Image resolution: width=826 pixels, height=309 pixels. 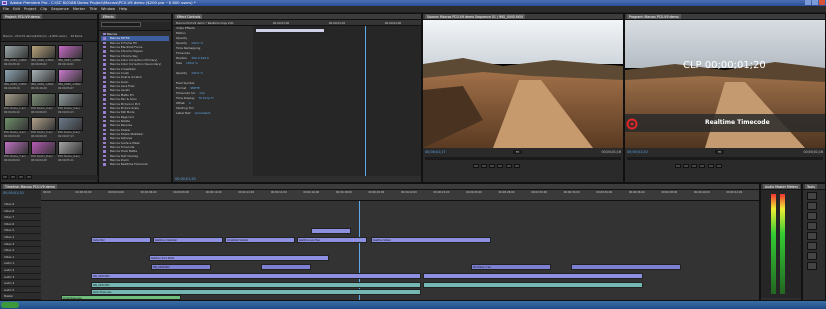 I want to click on slip-tool-icon, so click(x=812, y=236).